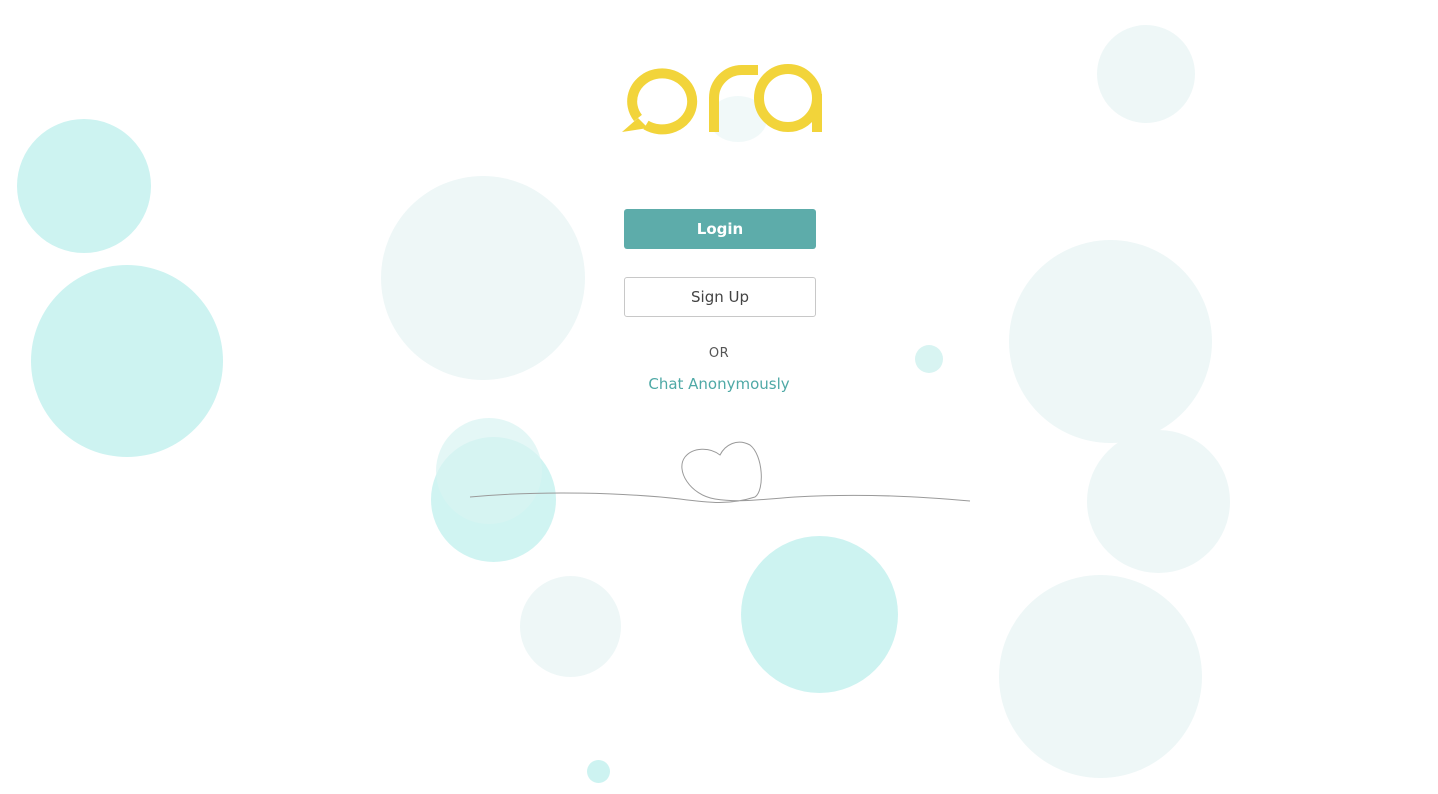 Image resolution: width=1438 pixels, height=794 pixels. I want to click on chat-anonymously-link: Chat Anonymously, so click(719, 384).